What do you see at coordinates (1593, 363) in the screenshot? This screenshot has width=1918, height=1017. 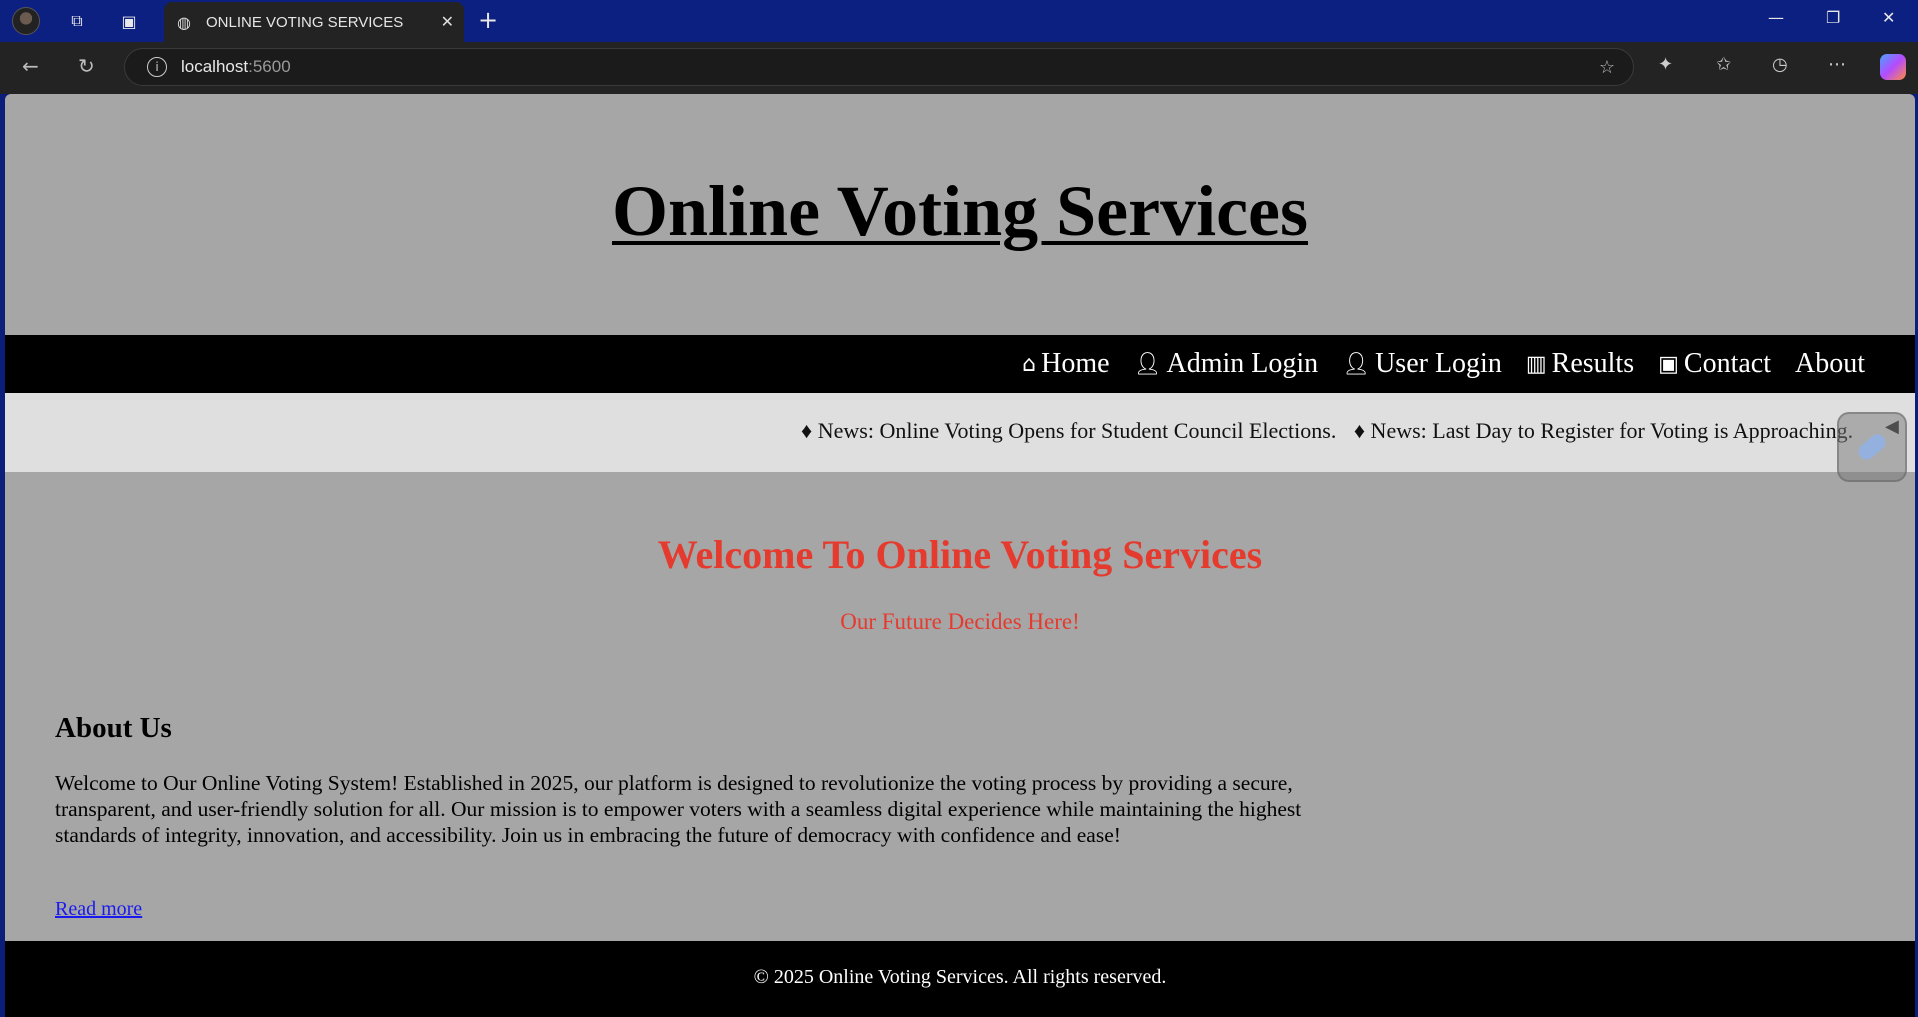 I see `nav-results-label: Results` at bounding box center [1593, 363].